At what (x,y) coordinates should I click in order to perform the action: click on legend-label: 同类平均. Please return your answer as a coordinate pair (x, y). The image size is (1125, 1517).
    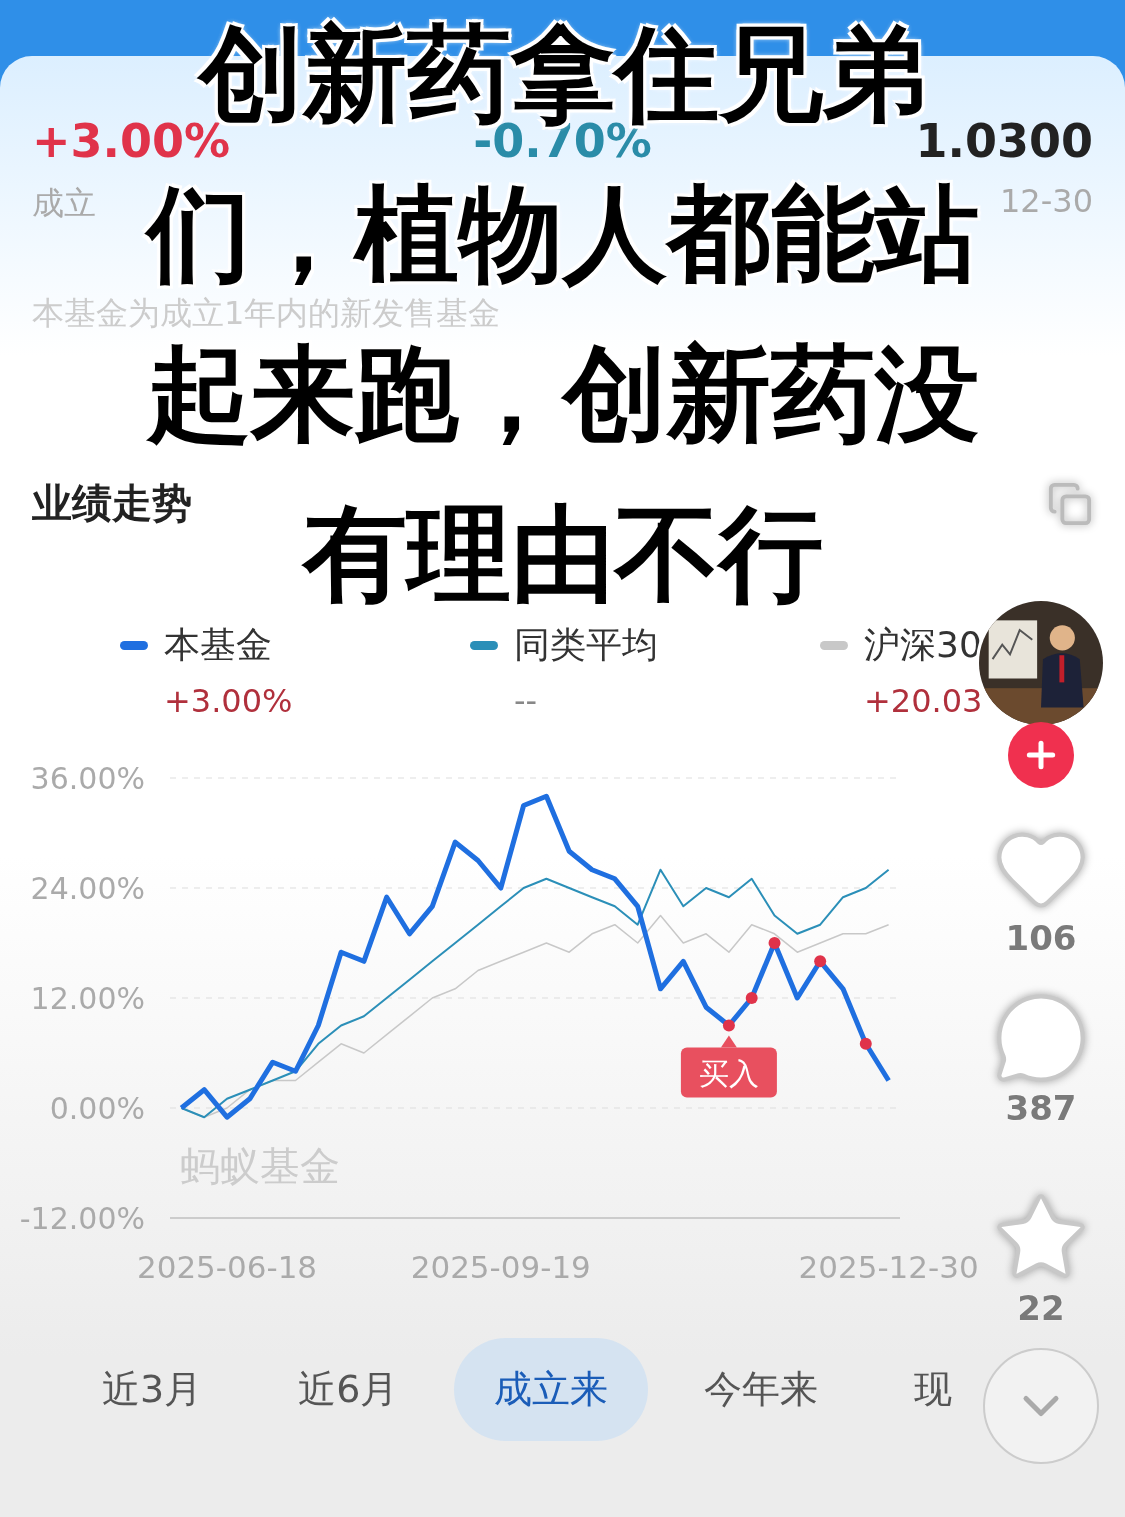
    Looking at the image, I should click on (586, 645).